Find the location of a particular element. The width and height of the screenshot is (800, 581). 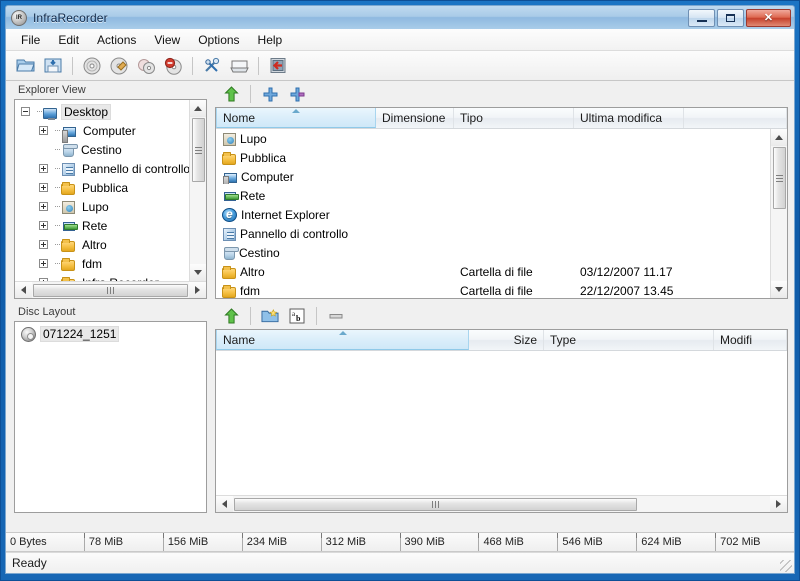

eject-drive-icon is located at coordinates (239, 66).